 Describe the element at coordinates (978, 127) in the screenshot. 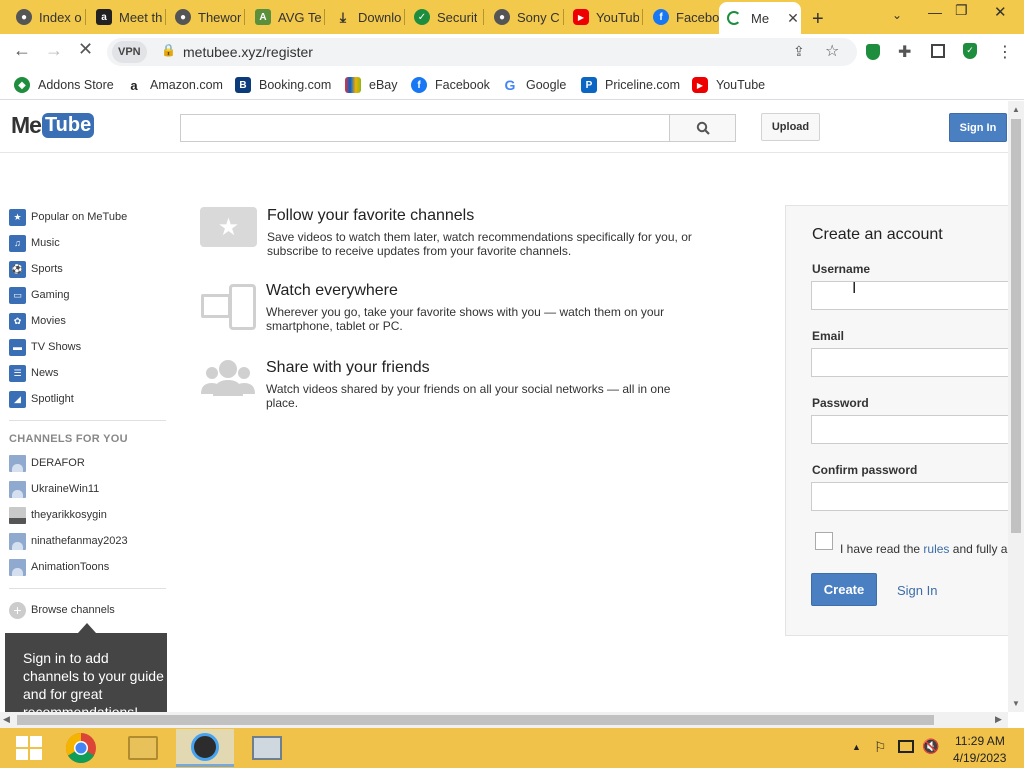

I see `sign-in-button: Sign In` at that location.